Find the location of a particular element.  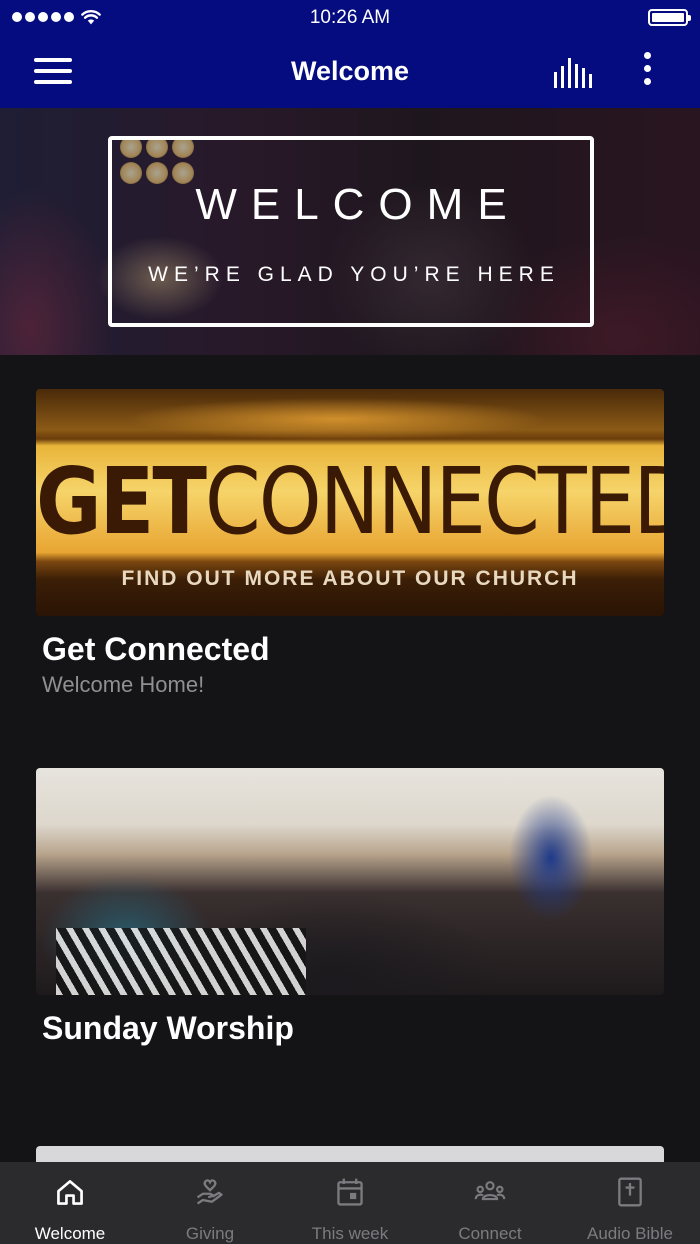

calendar-icon is located at coordinates (350, 1192).